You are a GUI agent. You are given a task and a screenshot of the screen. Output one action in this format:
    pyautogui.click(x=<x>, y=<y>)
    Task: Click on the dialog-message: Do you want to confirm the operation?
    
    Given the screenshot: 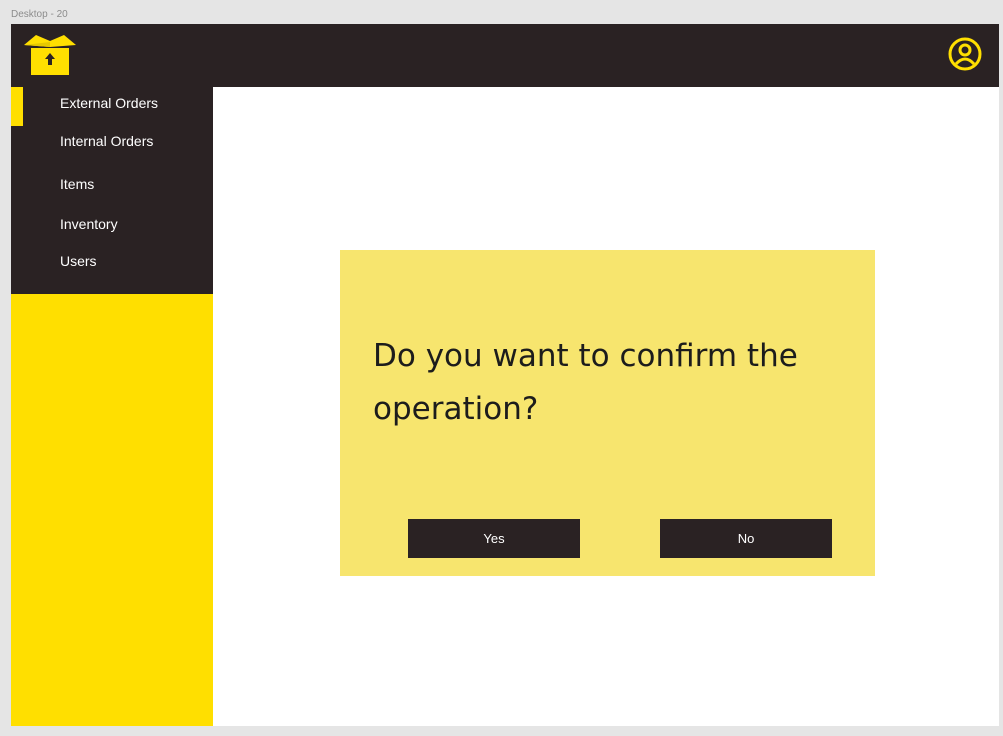 What is the action you would take?
    pyautogui.click(x=585, y=382)
    